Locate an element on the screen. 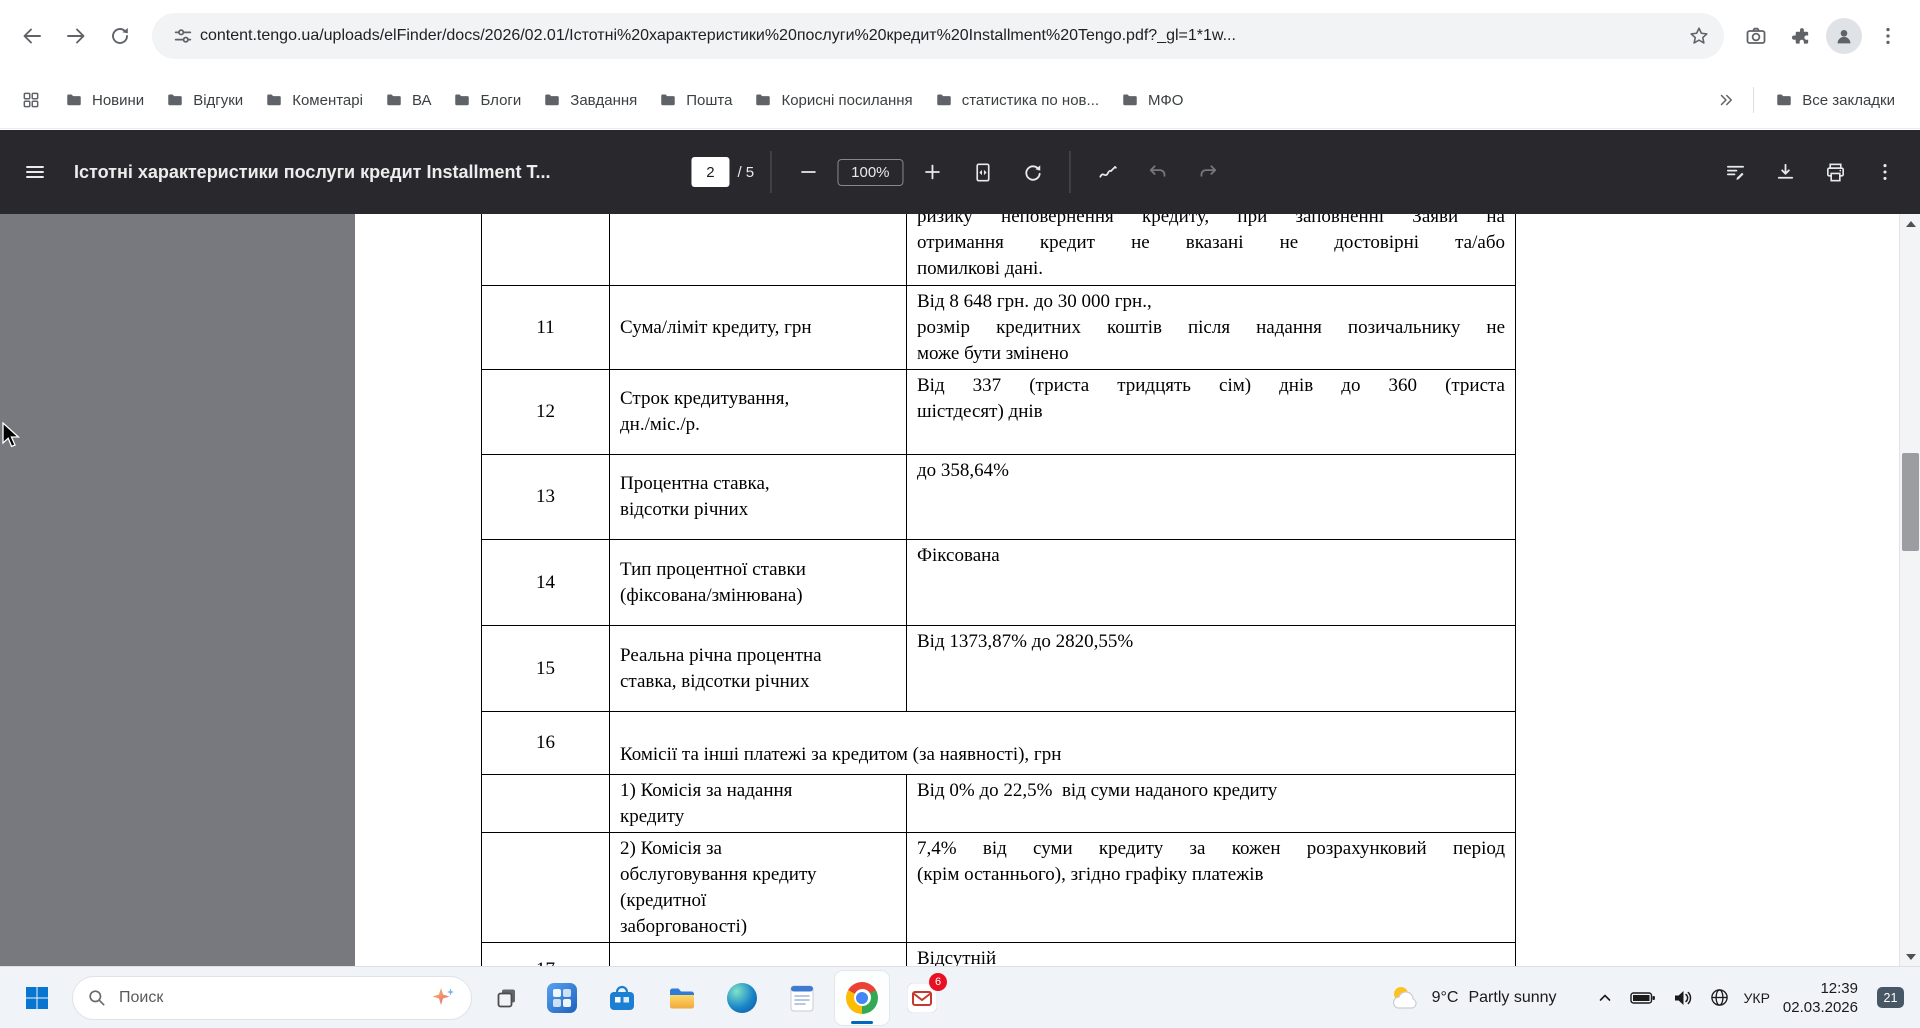 The image size is (1920, 1028). draw-annotate-button is located at coordinates (1108, 172).